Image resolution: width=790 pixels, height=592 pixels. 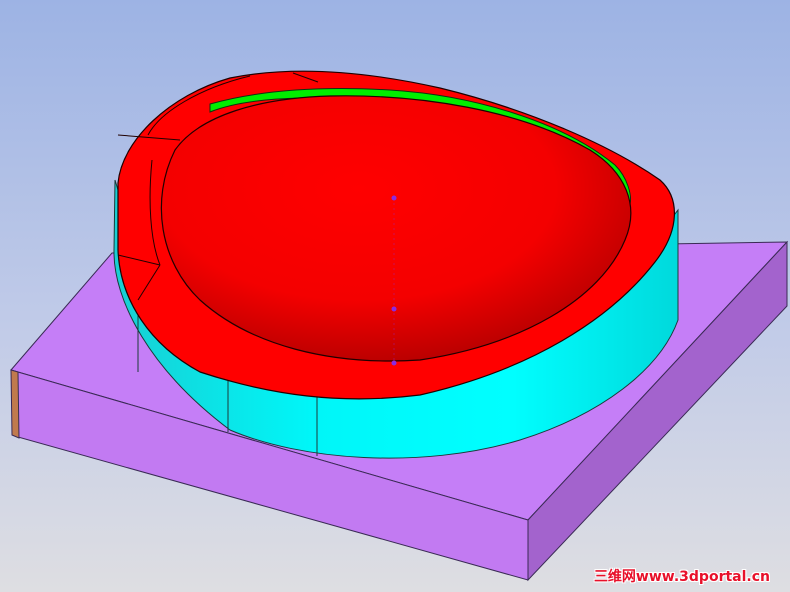 What do you see at coordinates (681, 577) in the screenshot?
I see `watermark-text: 三维网www.3dportal.cn` at bounding box center [681, 577].